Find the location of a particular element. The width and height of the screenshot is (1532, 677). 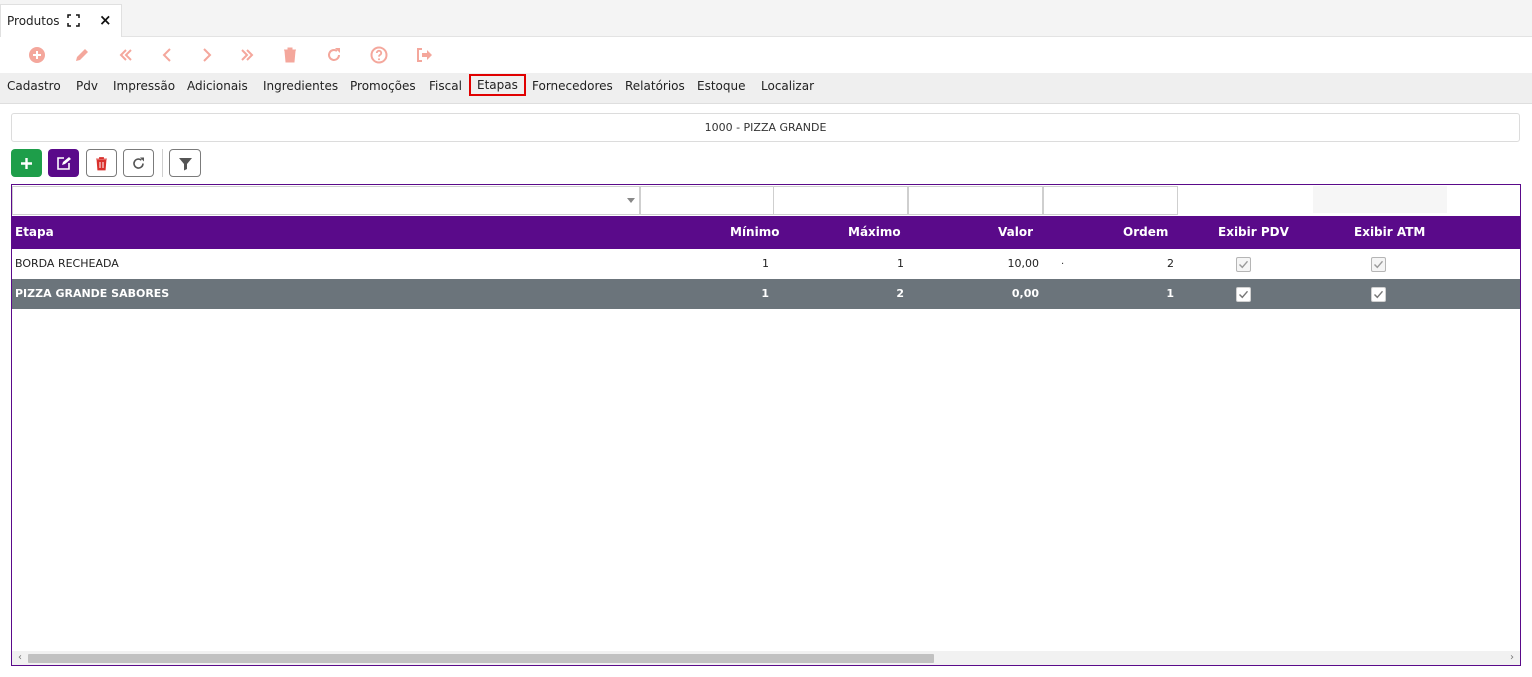

tab-localizar: Localizar is located at coordinates (787, 86).